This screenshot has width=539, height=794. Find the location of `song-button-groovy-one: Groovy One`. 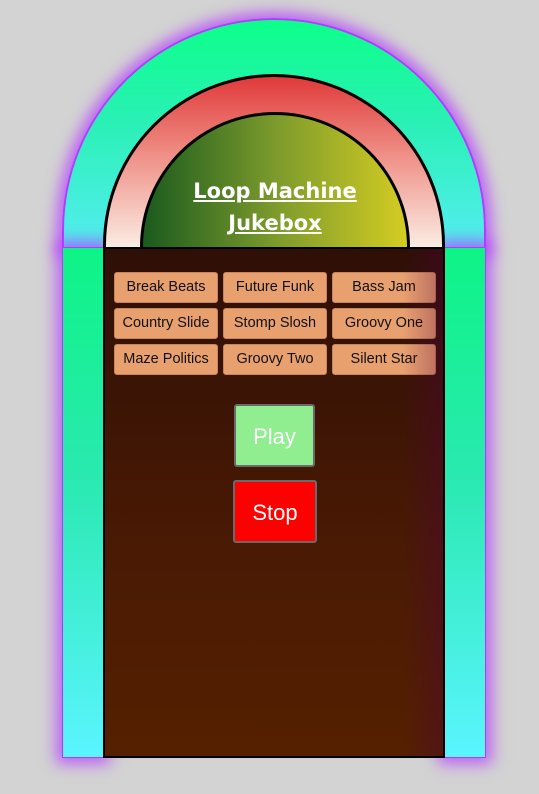

song-button-groovy-one: Groovy One is located at coordinates (384, 323).